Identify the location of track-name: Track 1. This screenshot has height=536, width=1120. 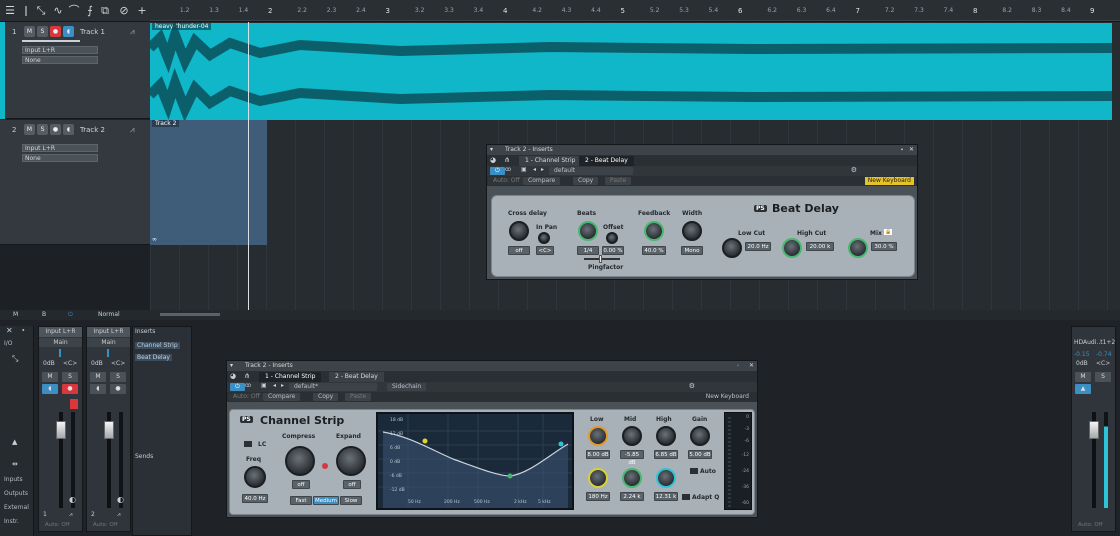
(92, 32).